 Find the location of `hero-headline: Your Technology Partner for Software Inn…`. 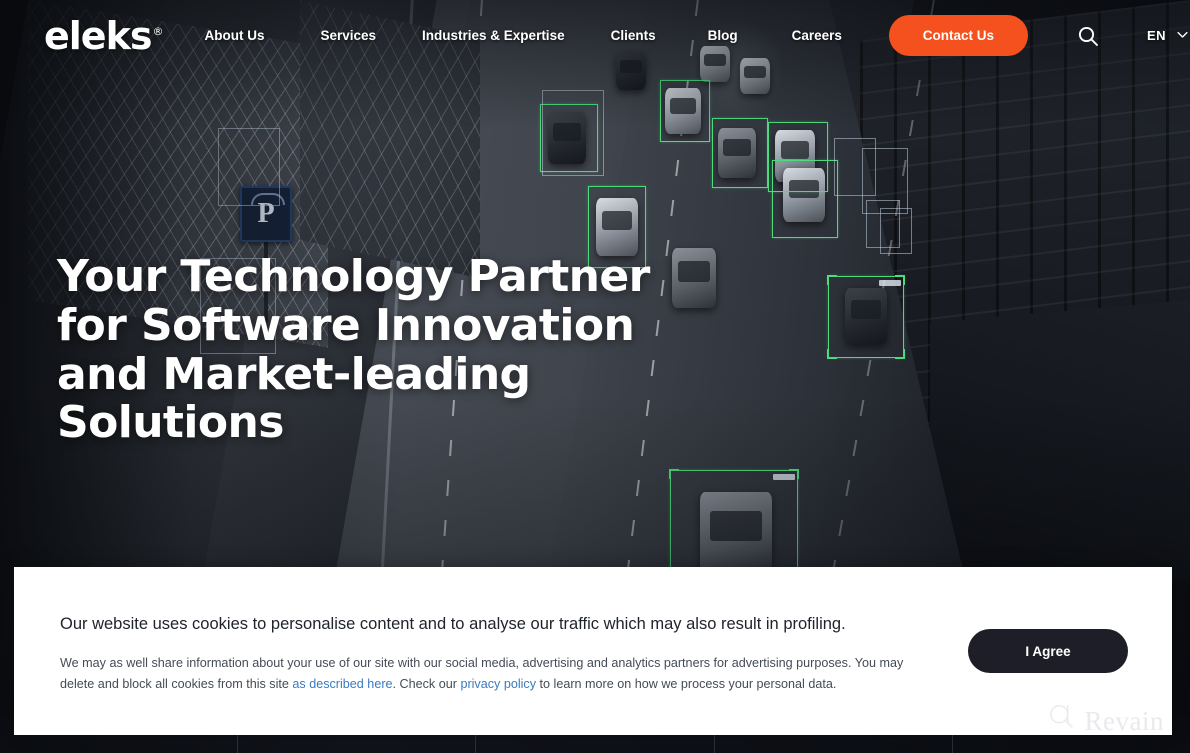

hero-headline: Your Technology Partner for Software Inn… is located at coordinates (353, 350).